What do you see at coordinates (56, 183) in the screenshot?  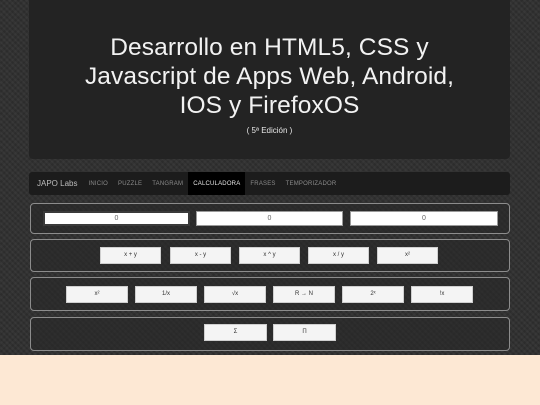 I see `nav-brand: JAPO Labs` at bounding box center [56, 183].